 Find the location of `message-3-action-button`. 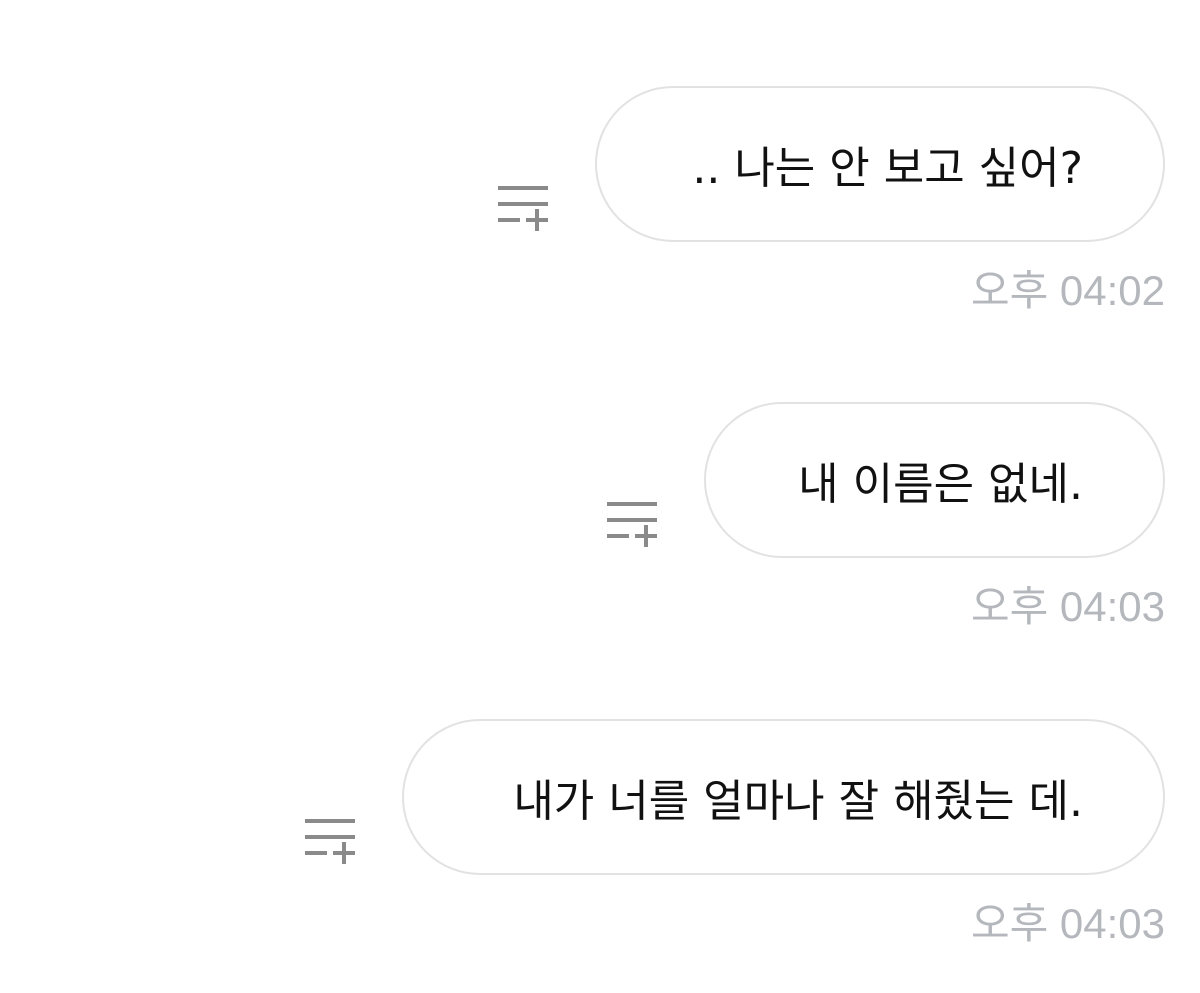

message-3-action-button is located at coordinates (331, 845).